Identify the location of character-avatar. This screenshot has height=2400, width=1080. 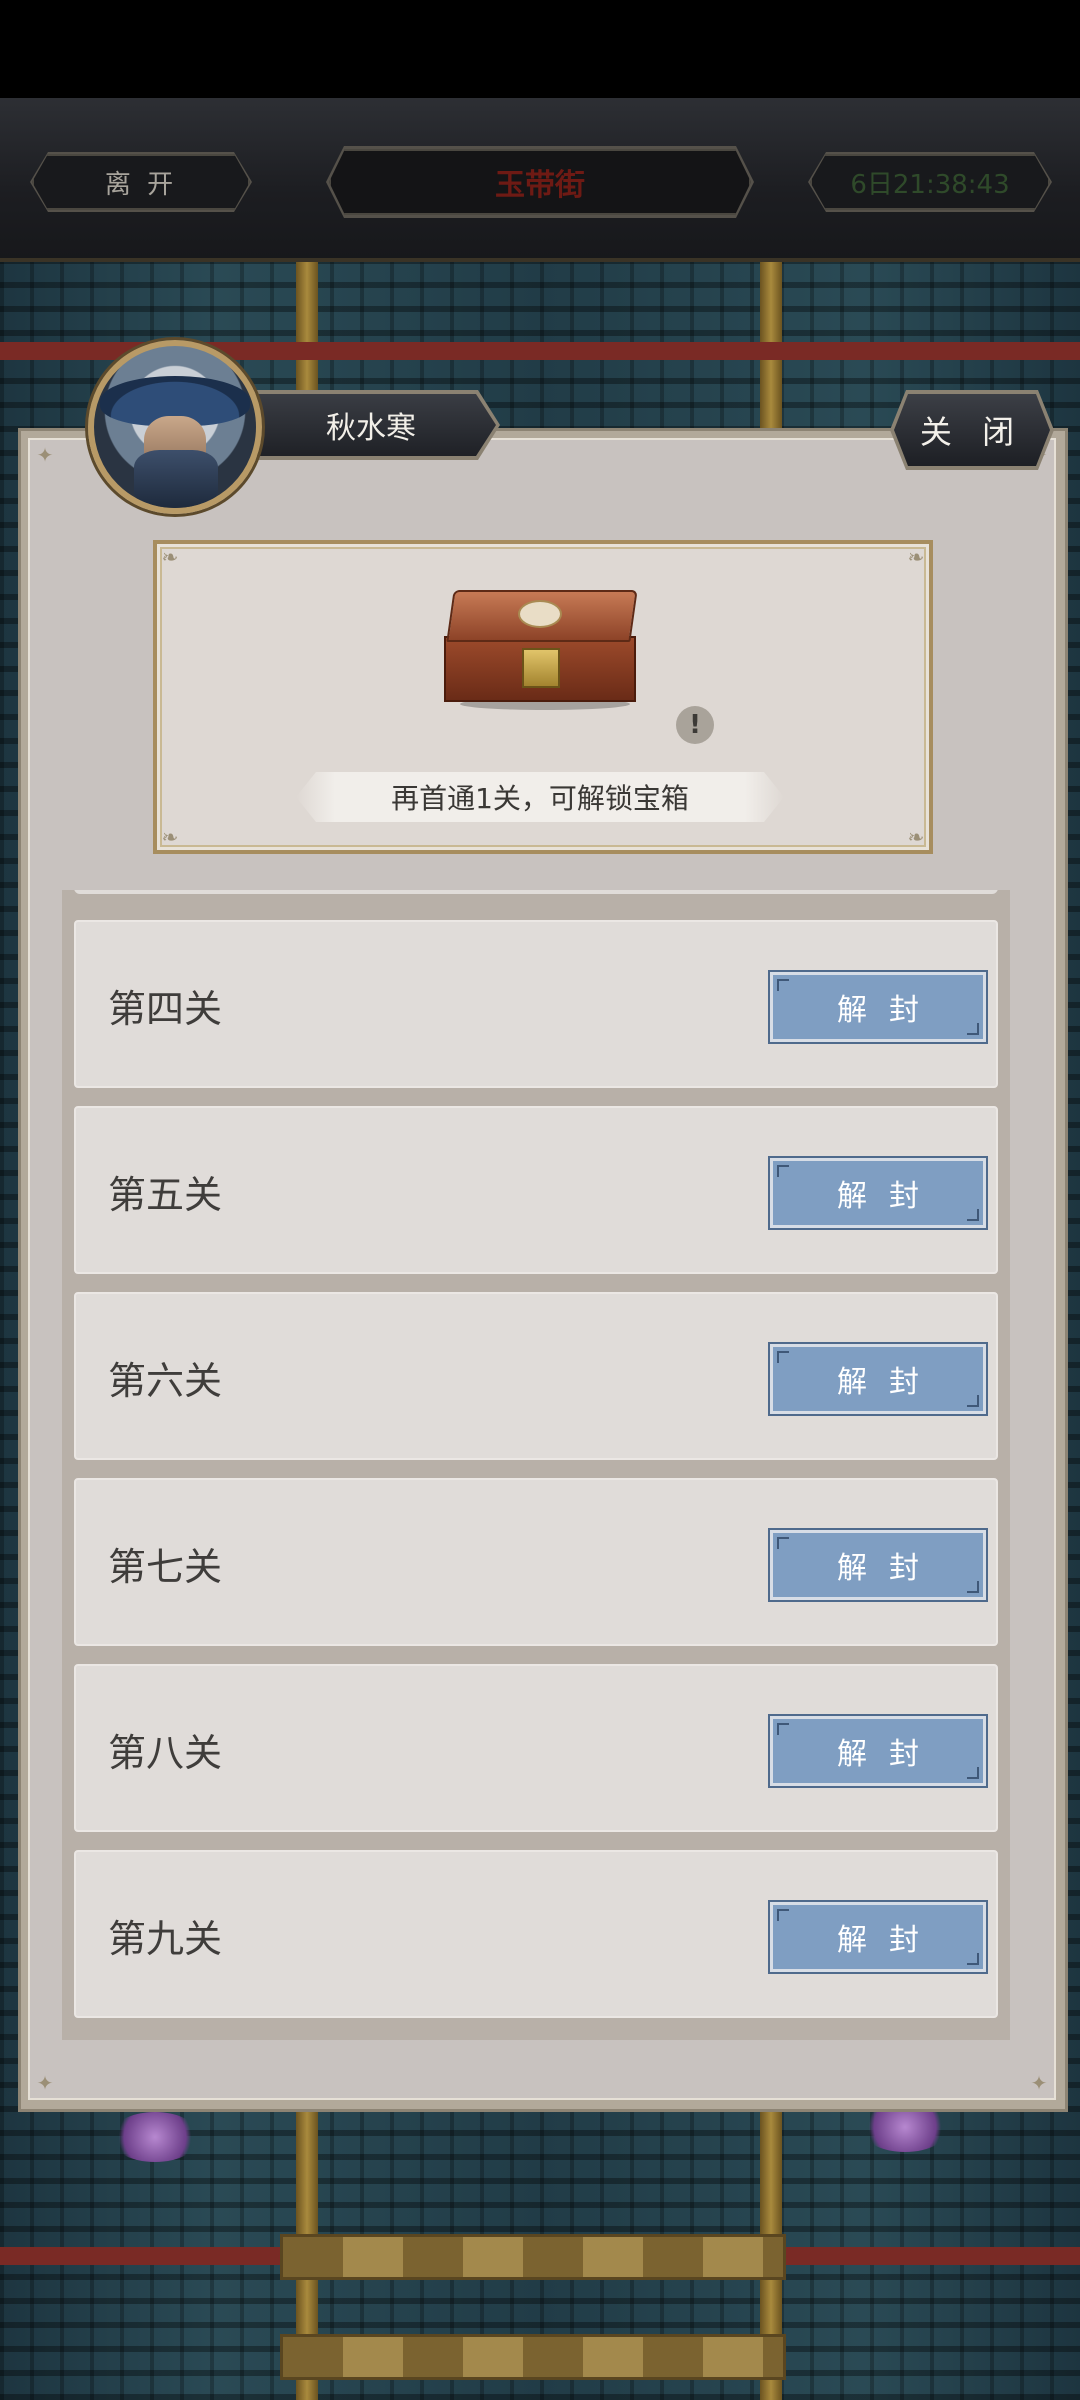
(175, 427).